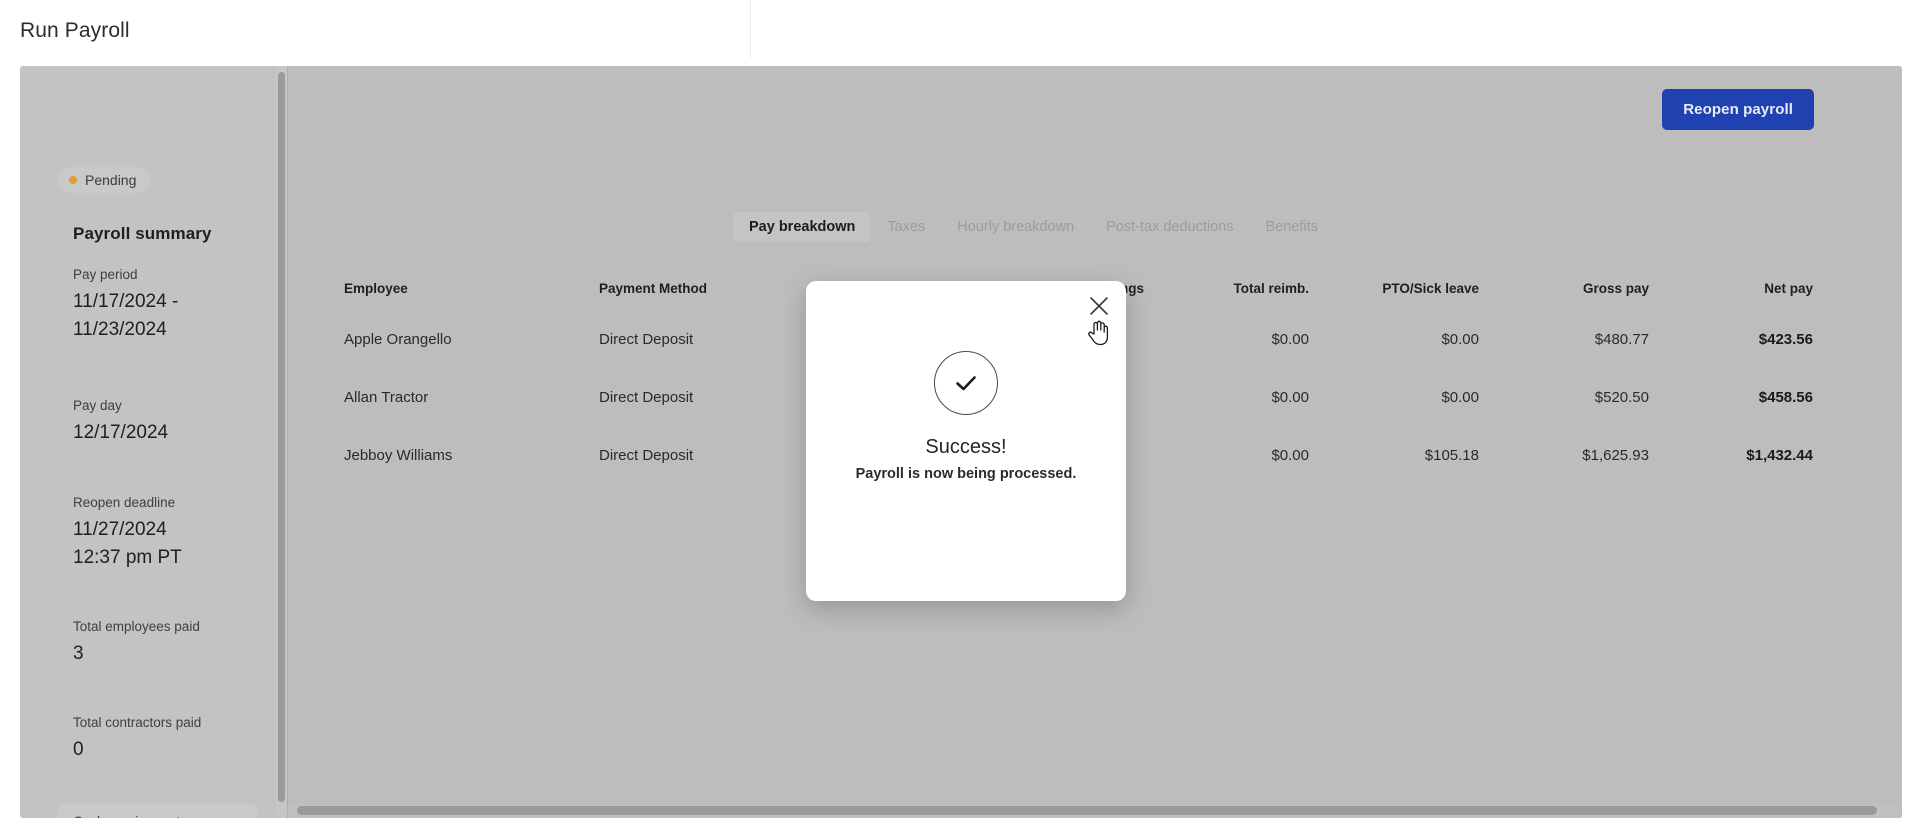  Describe the element at coordinates (1098, 331) in the screenshot. I see `pointing-hand-cursor` at that location.